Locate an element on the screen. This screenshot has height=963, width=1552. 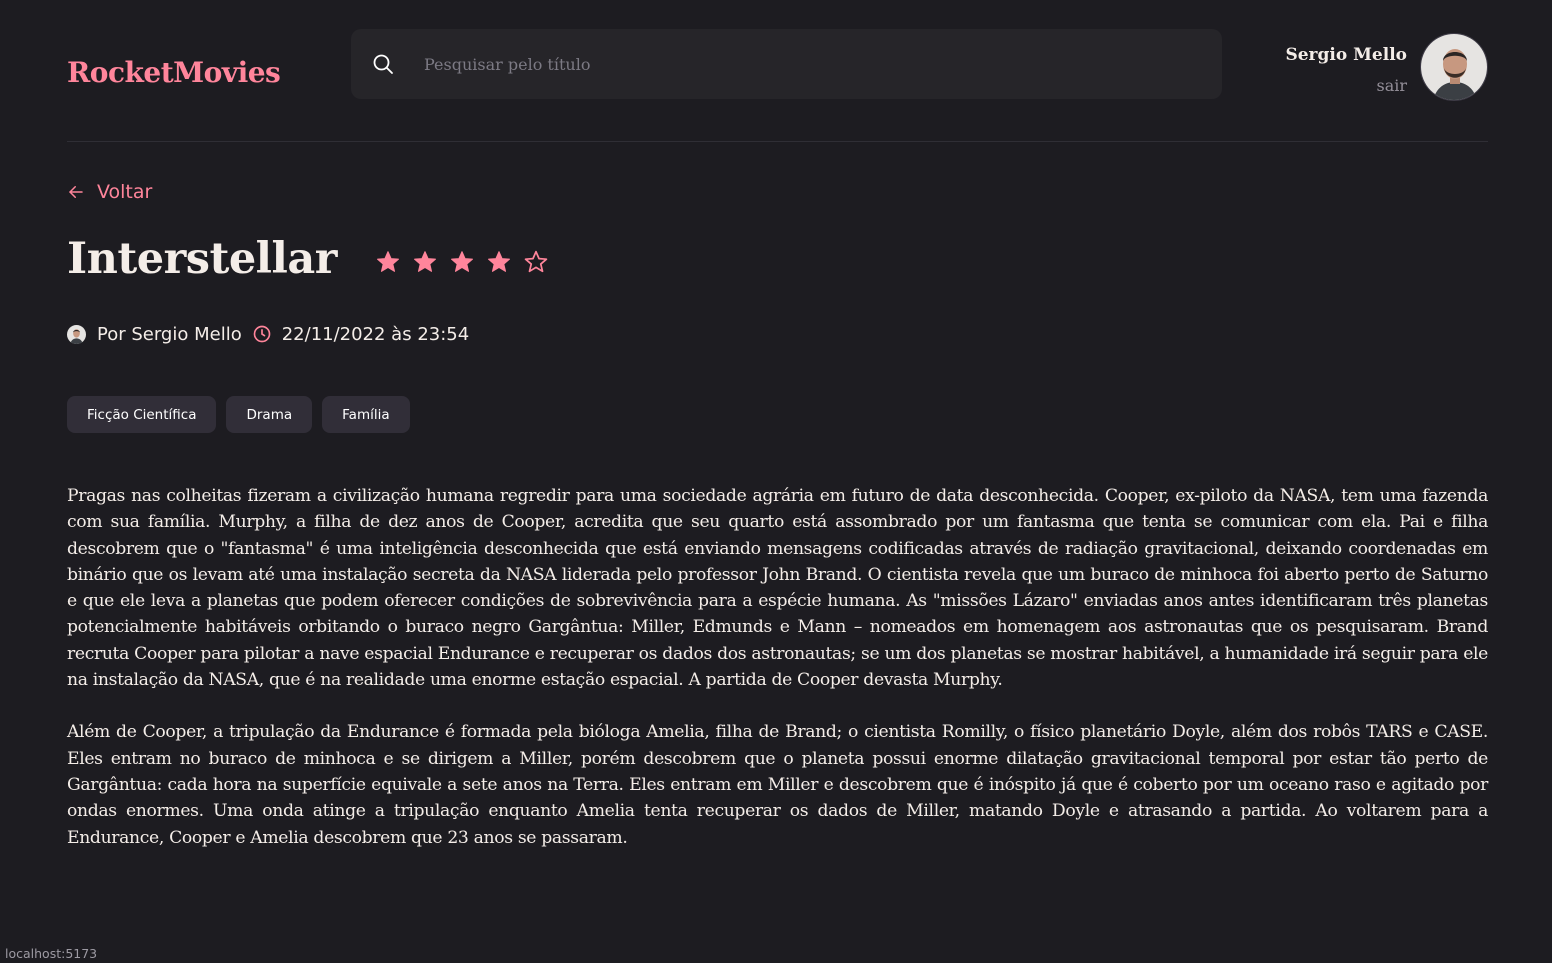
app-header: RocketMovies Sergio Mello sair is located at coordinates (777, 71).